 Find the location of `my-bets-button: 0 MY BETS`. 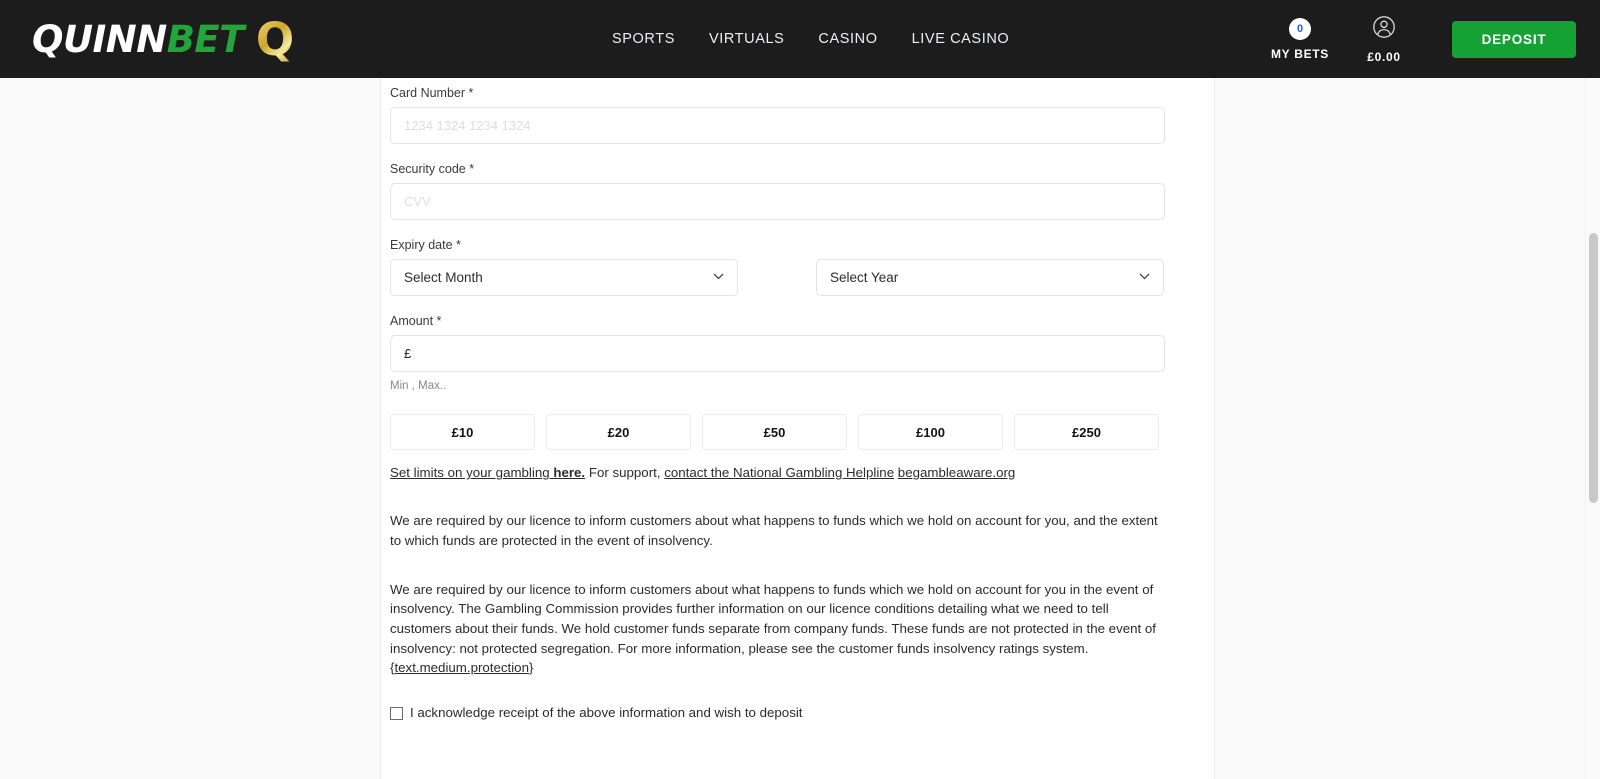

my-bets-button: 0 MY BETS is located at coordinates (1300, 39).